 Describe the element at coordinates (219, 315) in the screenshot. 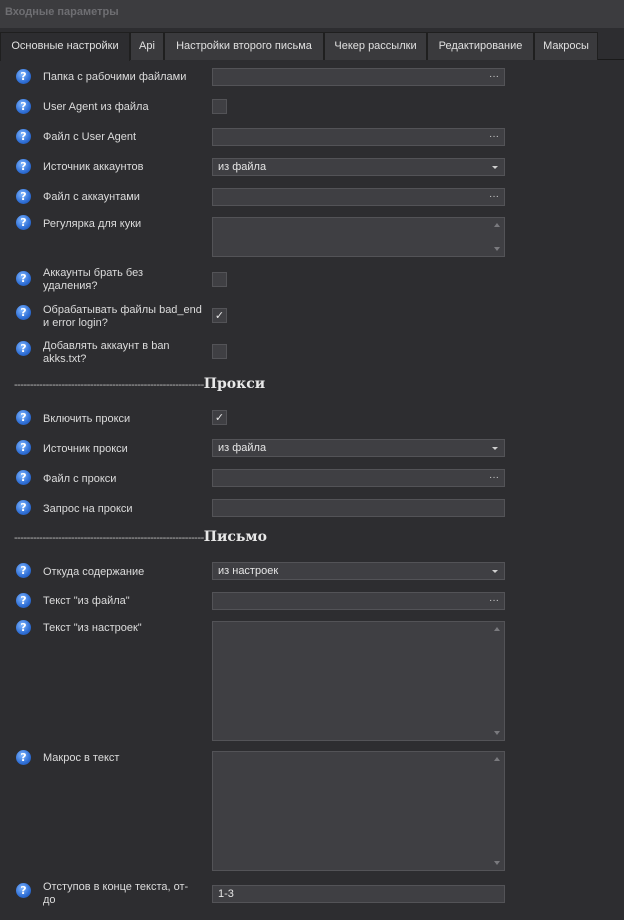

I see `process-bad-files-checkbox: ✓` at that location.